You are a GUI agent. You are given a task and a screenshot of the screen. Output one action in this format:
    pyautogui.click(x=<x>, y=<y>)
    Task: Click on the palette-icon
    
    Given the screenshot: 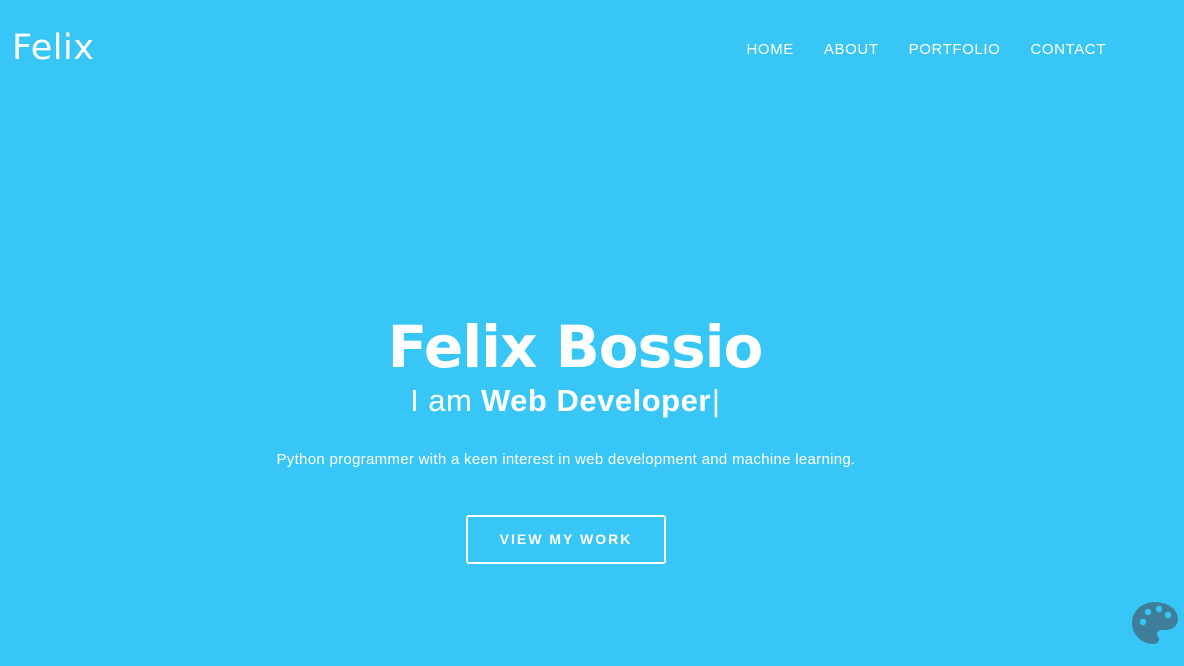 What is the action you would take?
    pyautogui.click(x=1155, y=625)
    